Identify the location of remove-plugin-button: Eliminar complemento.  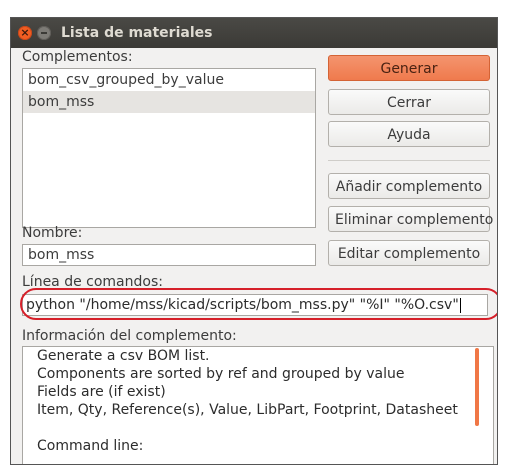
(410, 219).